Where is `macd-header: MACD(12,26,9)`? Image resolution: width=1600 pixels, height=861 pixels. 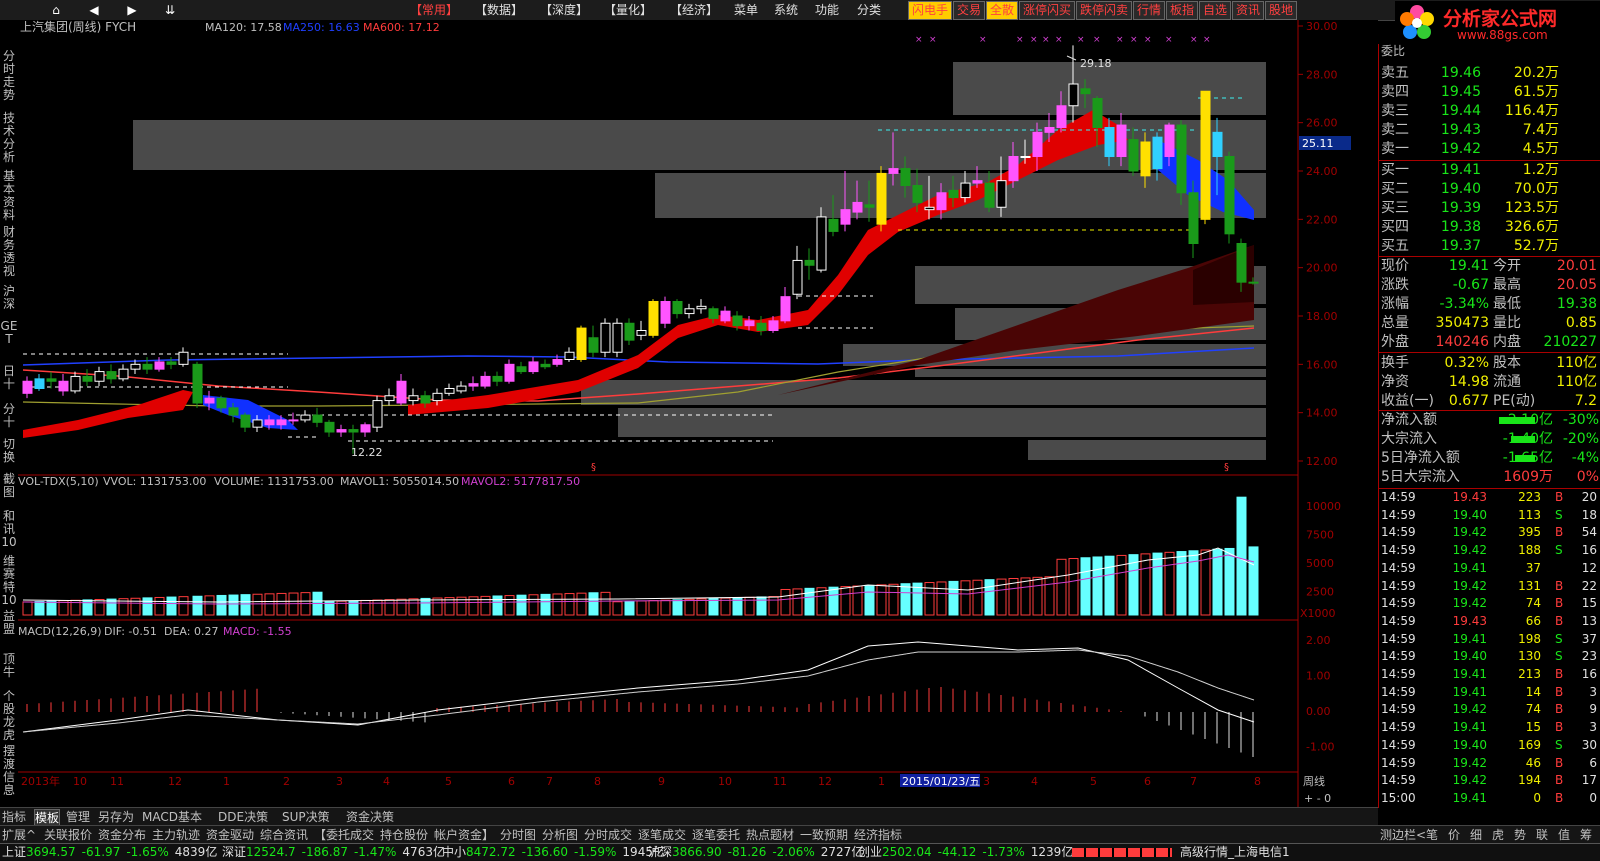 macd-header: MACD(12,26,9) is located at coordinates (60, 631).